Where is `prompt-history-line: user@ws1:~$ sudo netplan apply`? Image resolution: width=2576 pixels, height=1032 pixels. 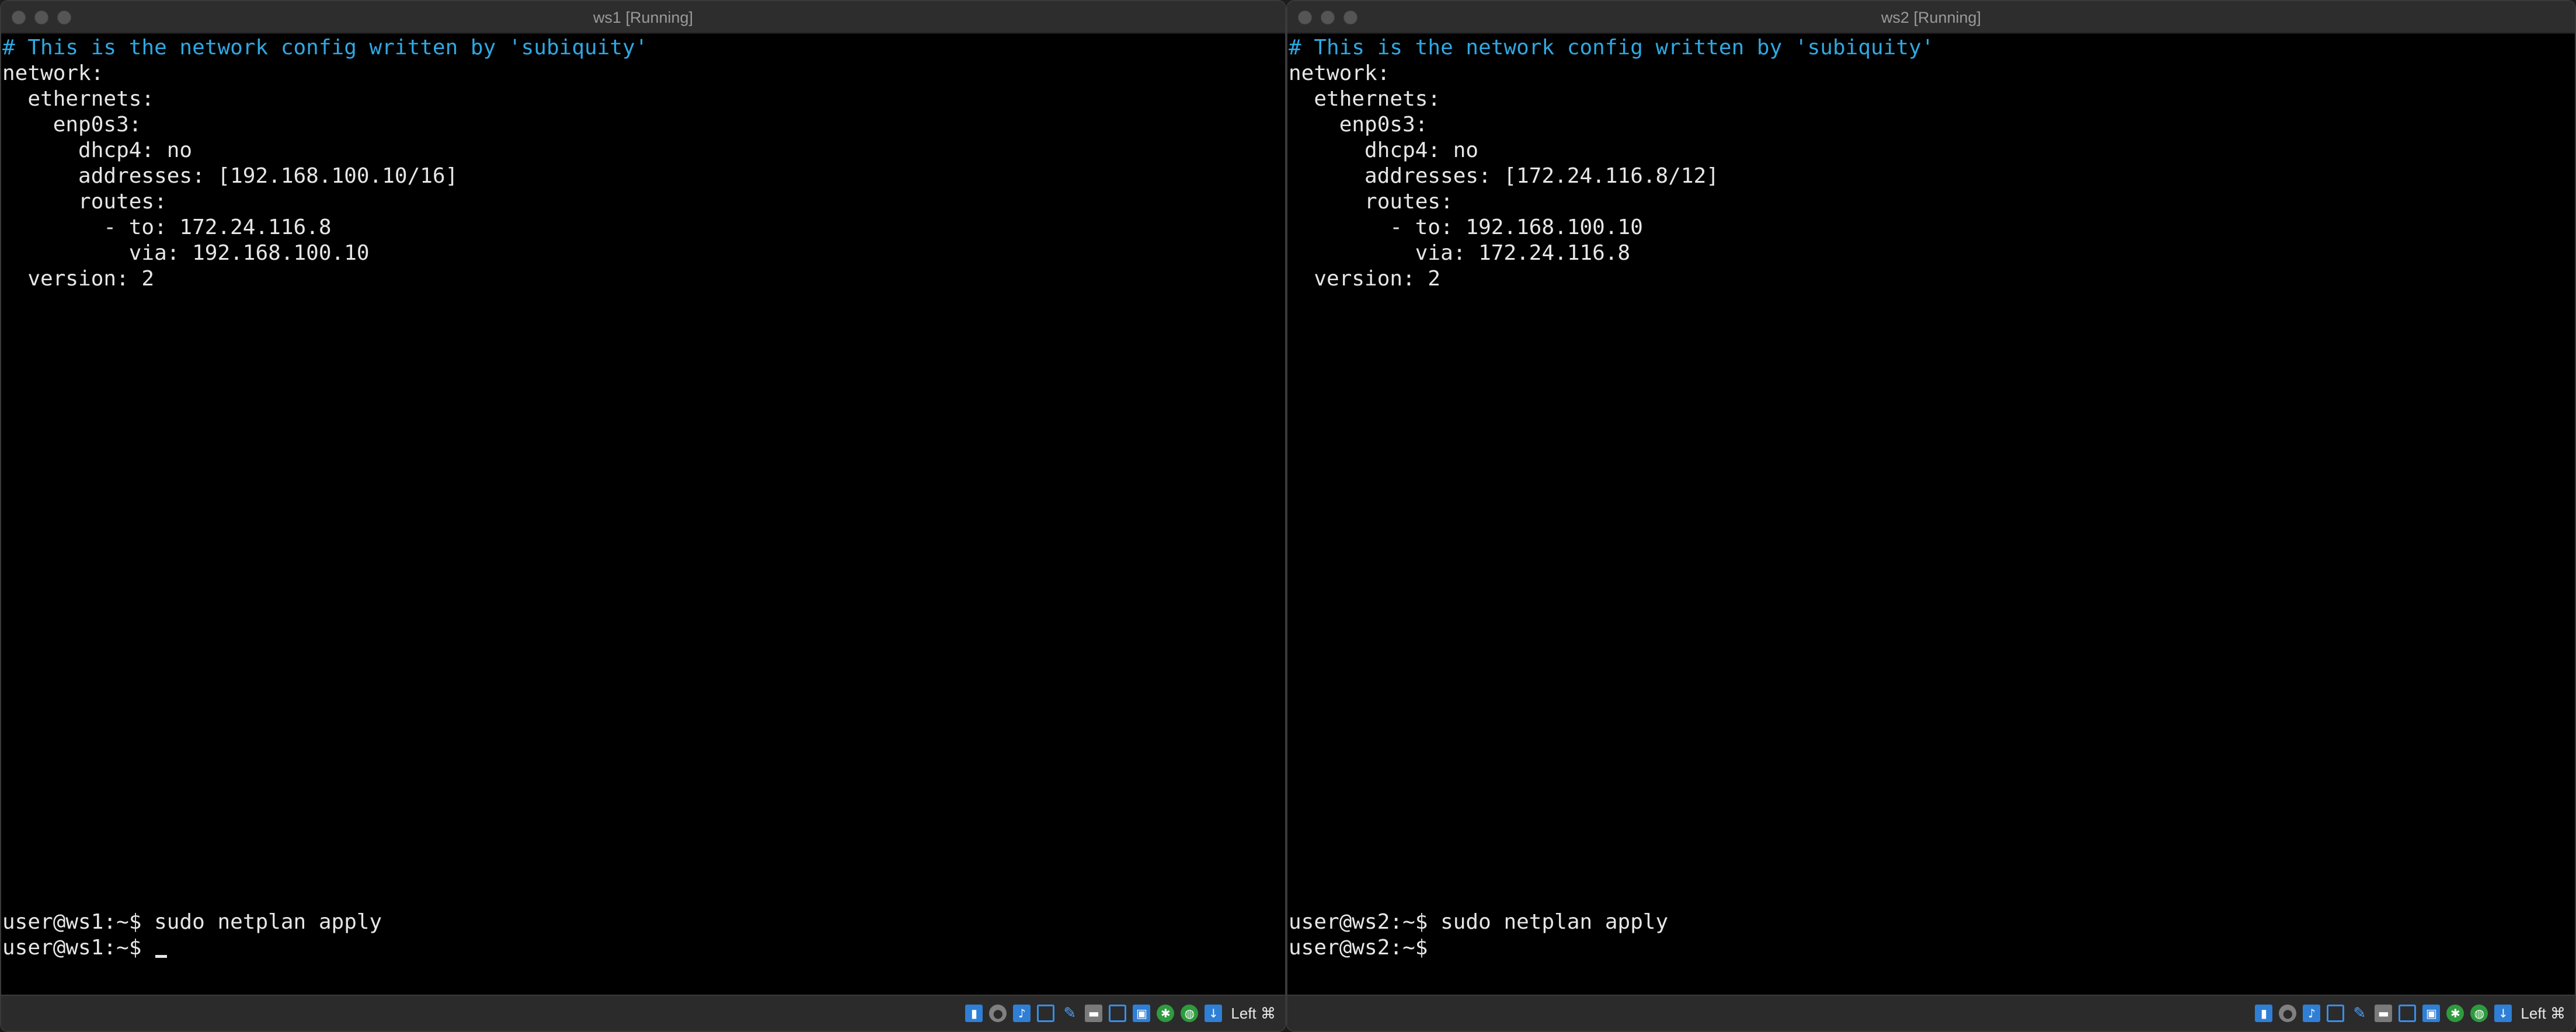 prompt-history-line: user@ws1:~$ sudo netplan apply is located at coordinates (192, 922).